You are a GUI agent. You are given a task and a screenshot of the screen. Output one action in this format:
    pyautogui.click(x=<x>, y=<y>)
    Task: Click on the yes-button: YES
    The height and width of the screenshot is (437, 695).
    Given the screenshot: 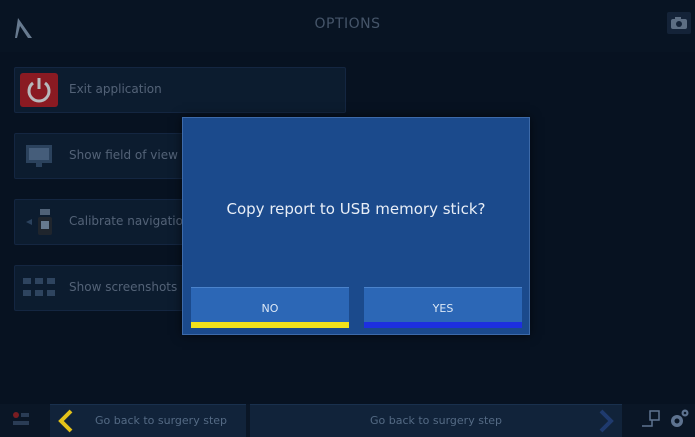 What is the action you would take?
    pyautogui.click(x=443, y=307)
    